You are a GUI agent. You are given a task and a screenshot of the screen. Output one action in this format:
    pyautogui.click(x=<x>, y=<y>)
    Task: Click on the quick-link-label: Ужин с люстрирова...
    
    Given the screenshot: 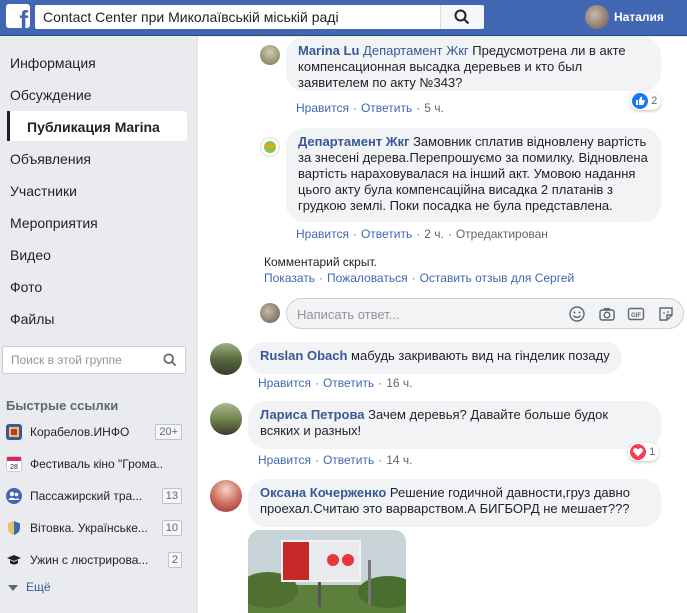 What is the action you would take?
    pyautogui.click(x=89, y=560)
    